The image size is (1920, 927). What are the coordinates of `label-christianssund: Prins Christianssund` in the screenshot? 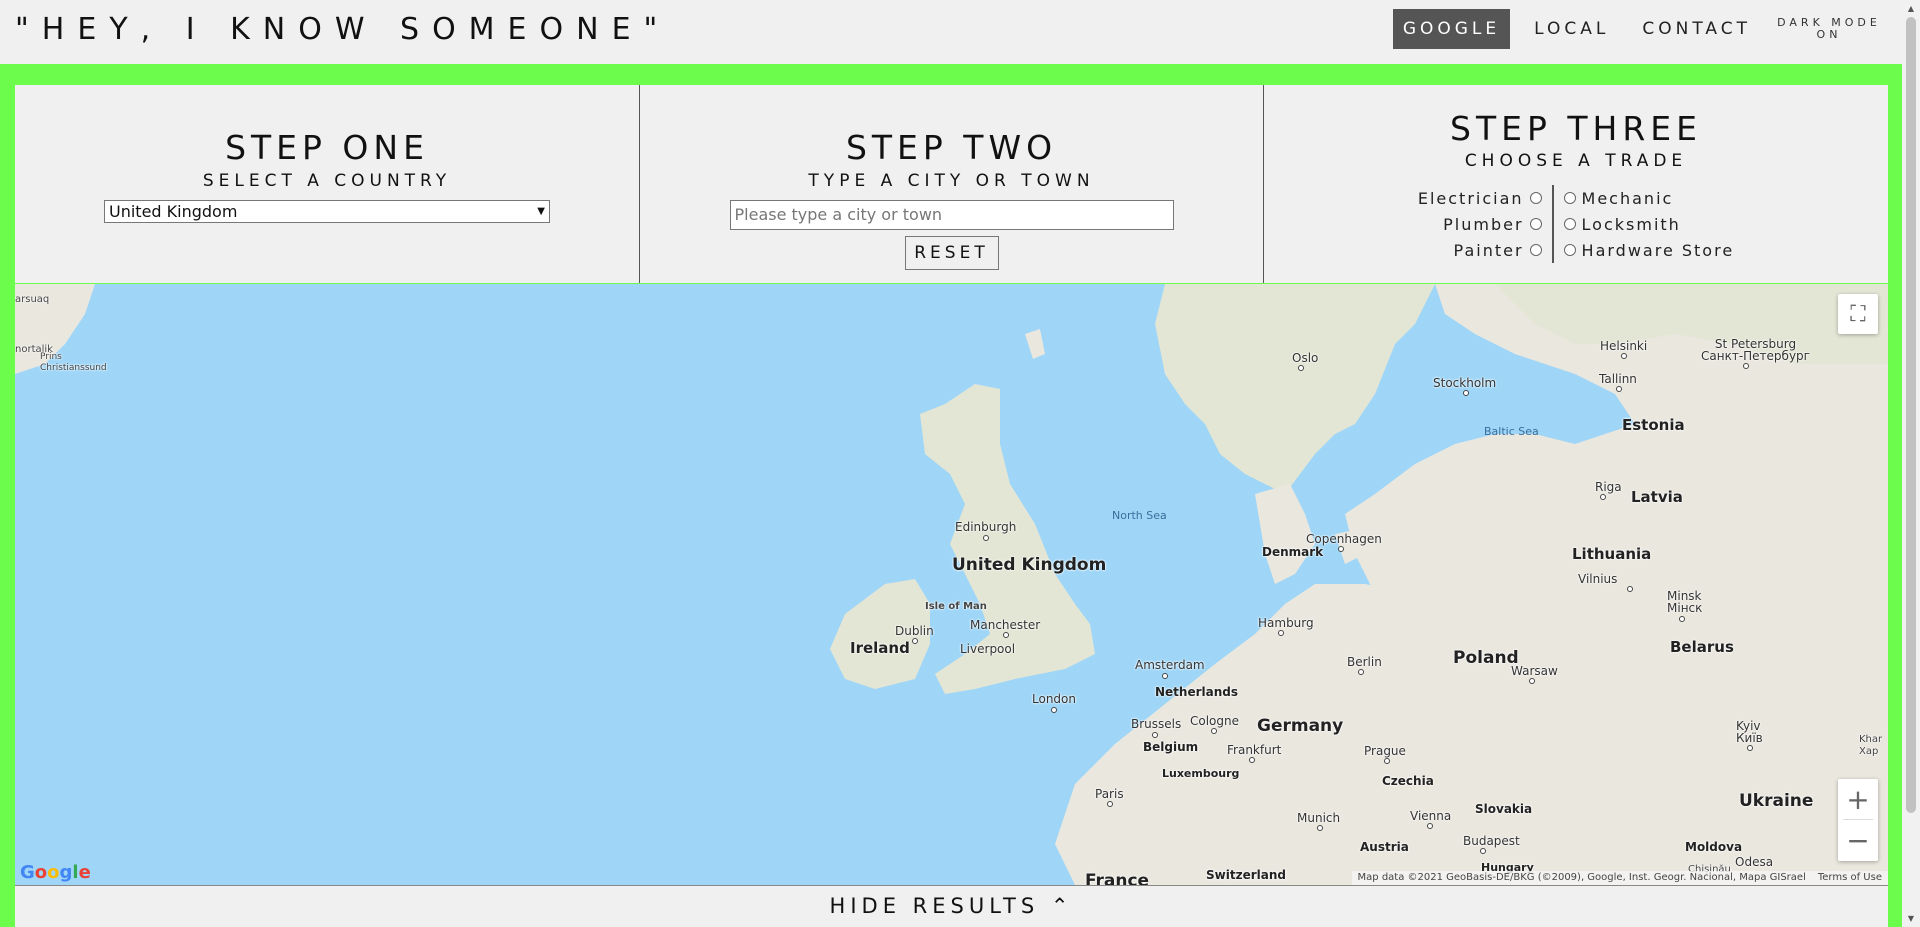 It's located at (73, 362).